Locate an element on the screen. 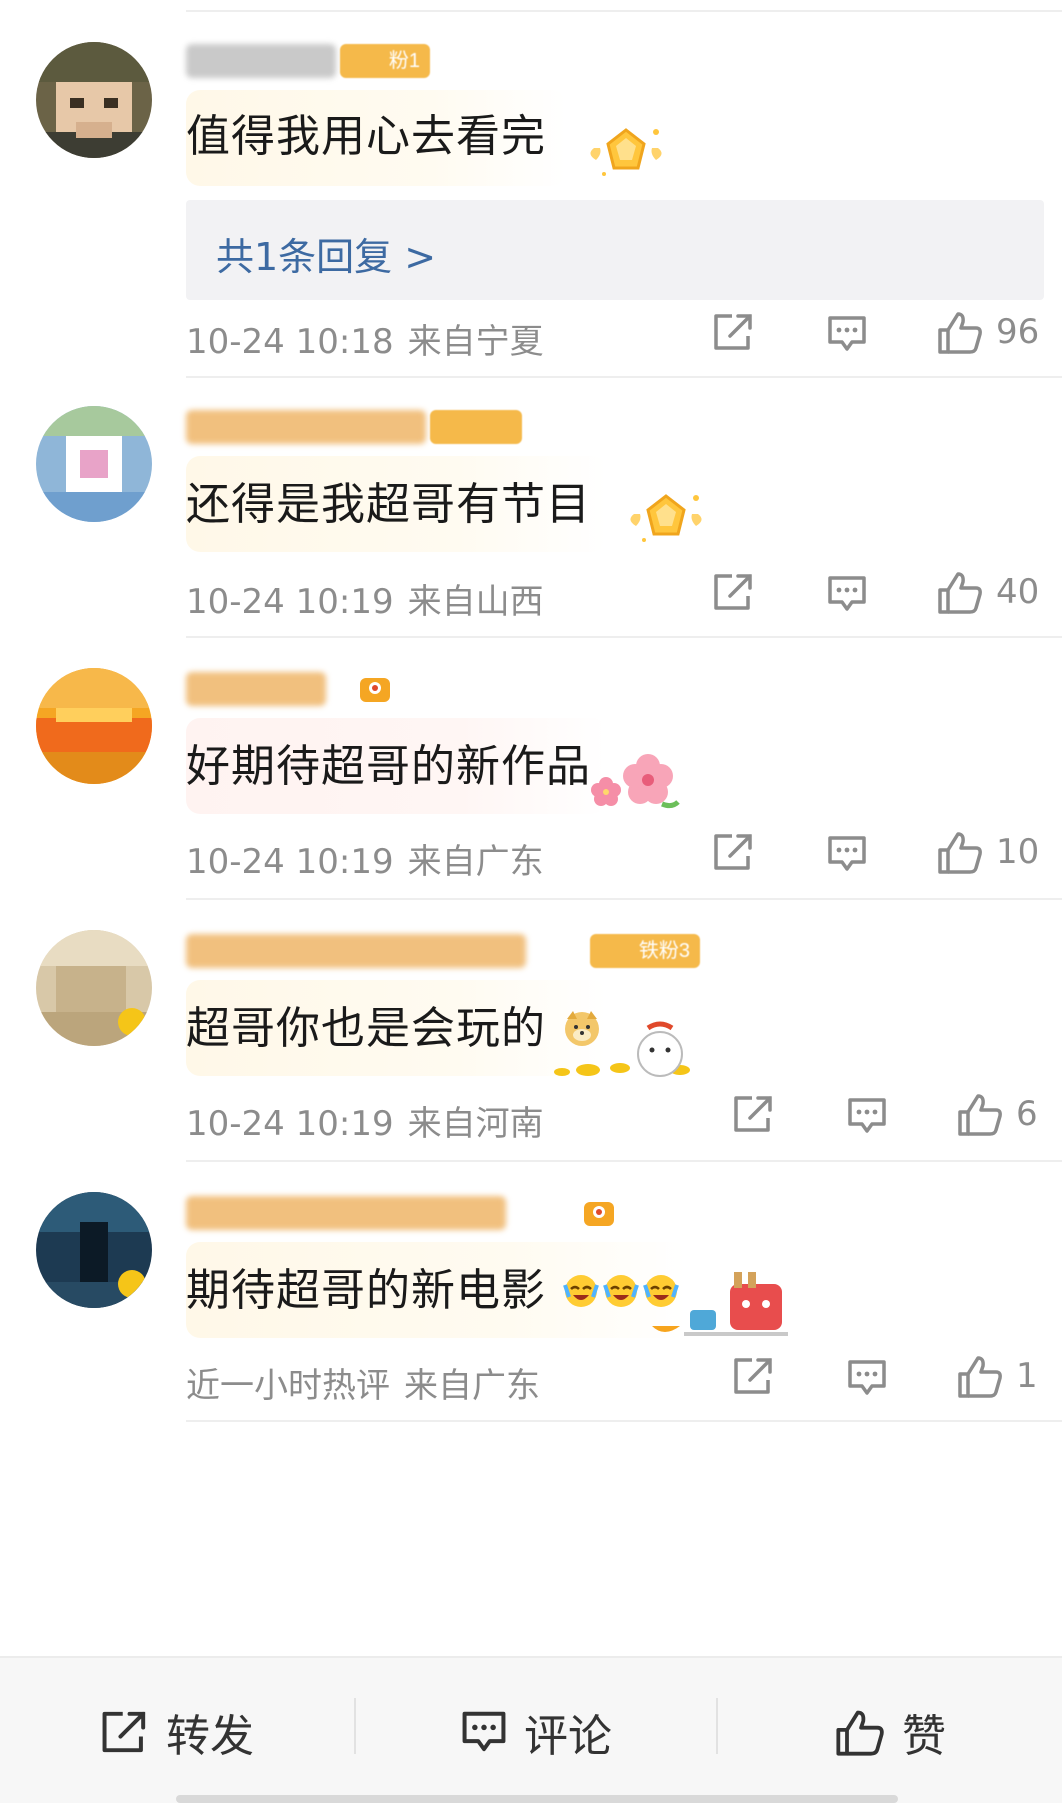 The height and width of the screenshot is (1803, 1062). comment-location: 来自宁夏 is located at coordinates (475, 342).